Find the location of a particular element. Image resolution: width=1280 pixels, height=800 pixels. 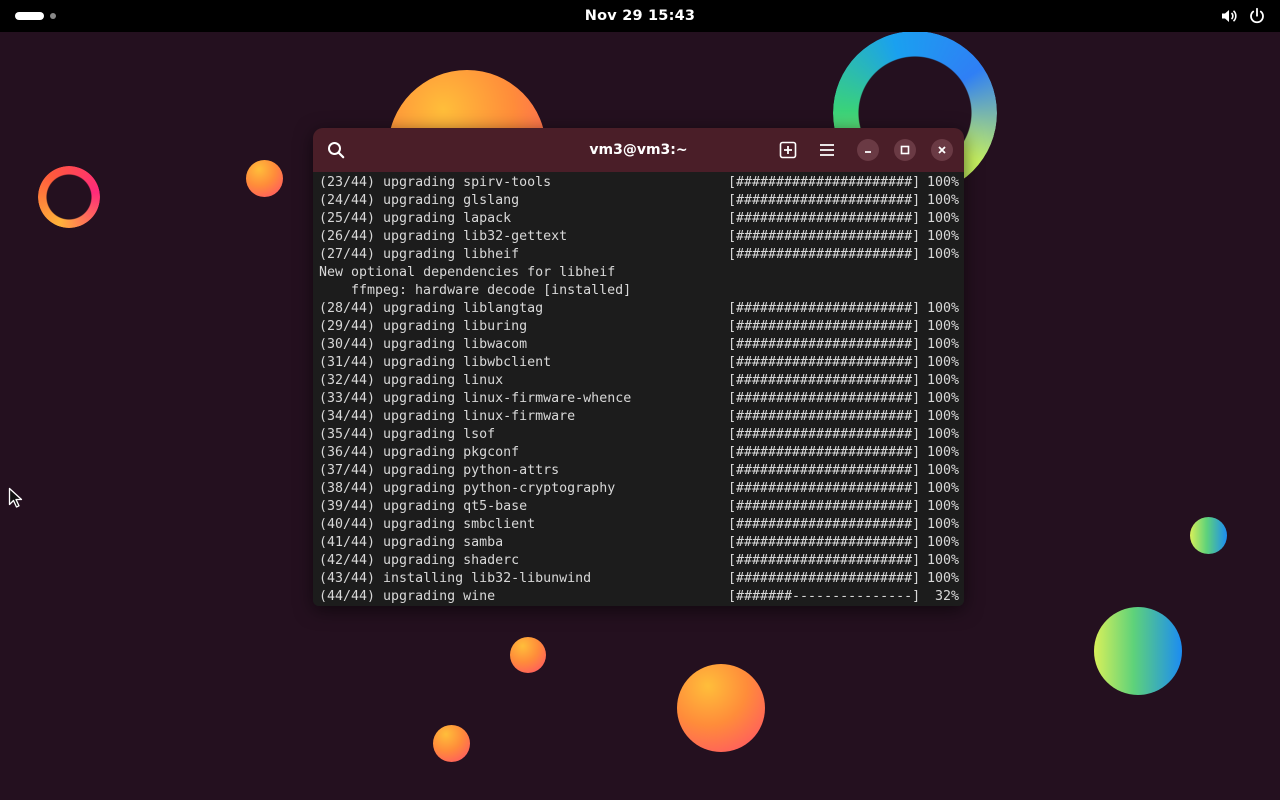

progress-bar-text: [#######---------------] is located at coordinates (824, 596).